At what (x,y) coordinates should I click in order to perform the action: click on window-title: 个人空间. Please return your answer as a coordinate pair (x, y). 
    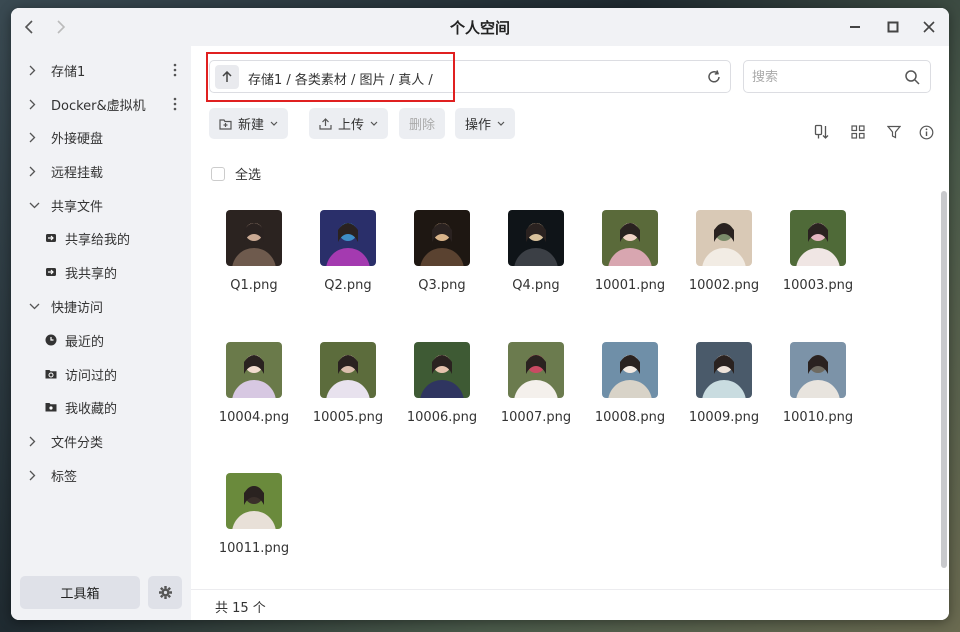
    Looking at the image, I should click on (479, 28).